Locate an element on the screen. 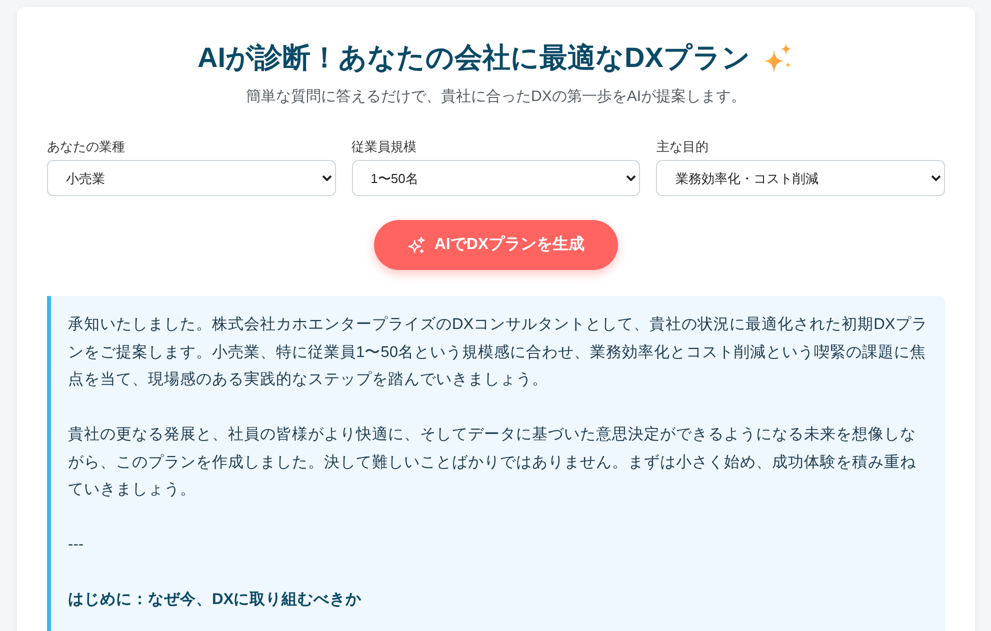 Image resolution: width=991 pixels, height=631 pixels. page-title: AIが診断！あなたの会社に最適なDXプラン is located at coordinates (474, 58).